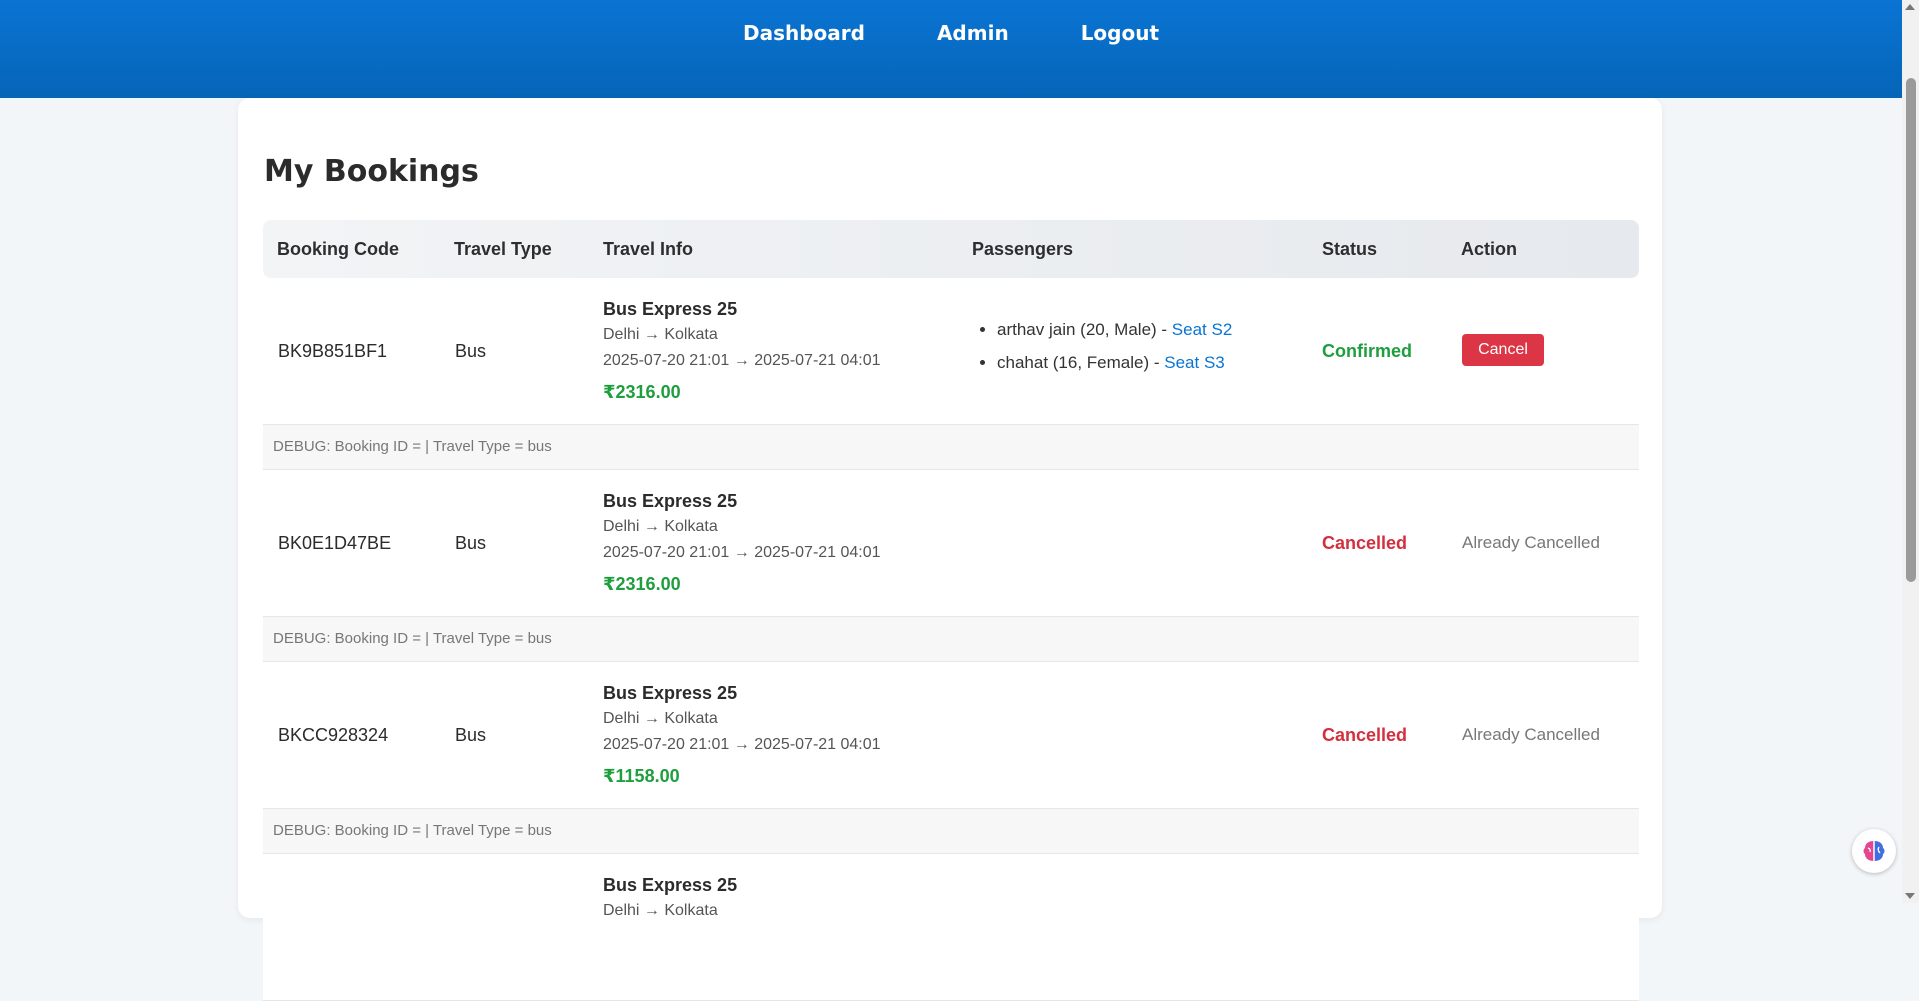 Image resolution: width=1919 pixels, height=1001 pixels. I want to click on header-passengers: Passengers, so click(1023, 249).